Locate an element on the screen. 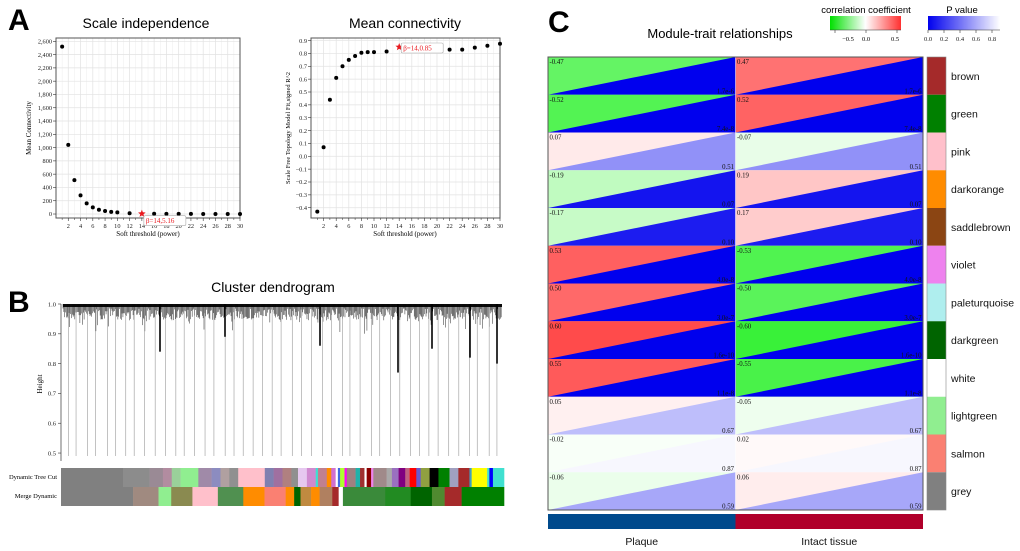 This screenshot has height=551, width=1020. si-xtick-label: 10 is located at coordinates (117, 226).